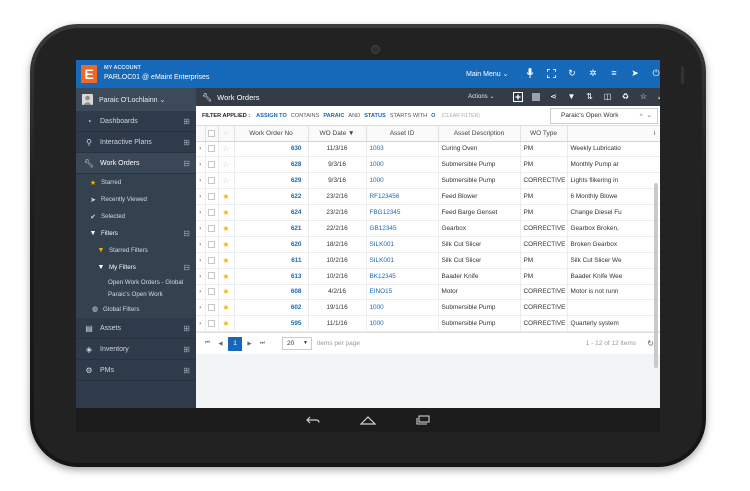 This screenshot has width=750, height=491. What do you see at coordinates (262, 344) in the screenshot?
I see `last-page-icon: ⏭` at bounding box center [262, 344].